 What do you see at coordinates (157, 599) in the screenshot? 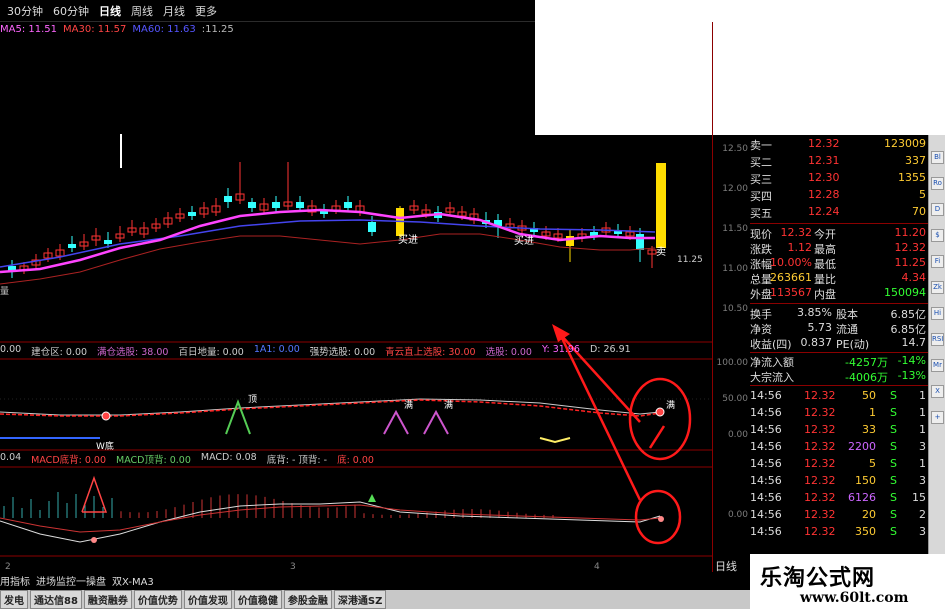
I see `sector-tab: 价值优势` at bounding box center [157, 599].